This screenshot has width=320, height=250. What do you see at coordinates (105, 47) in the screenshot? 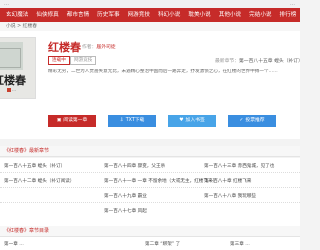
I see `author-name: 届外司徒` at bounding box center [105, 47].